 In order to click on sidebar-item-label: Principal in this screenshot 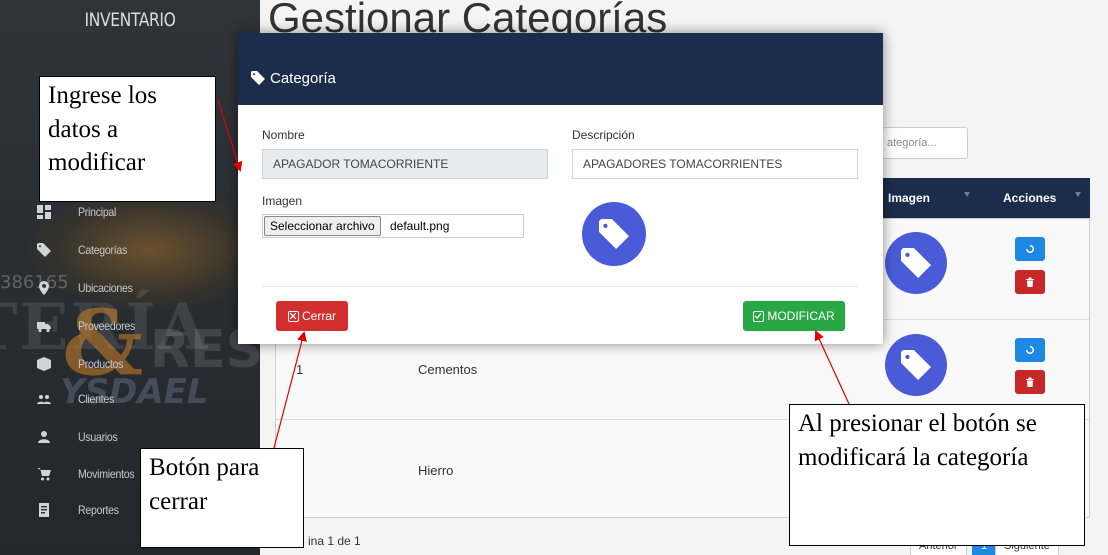, I will do `click(97, 212)`.